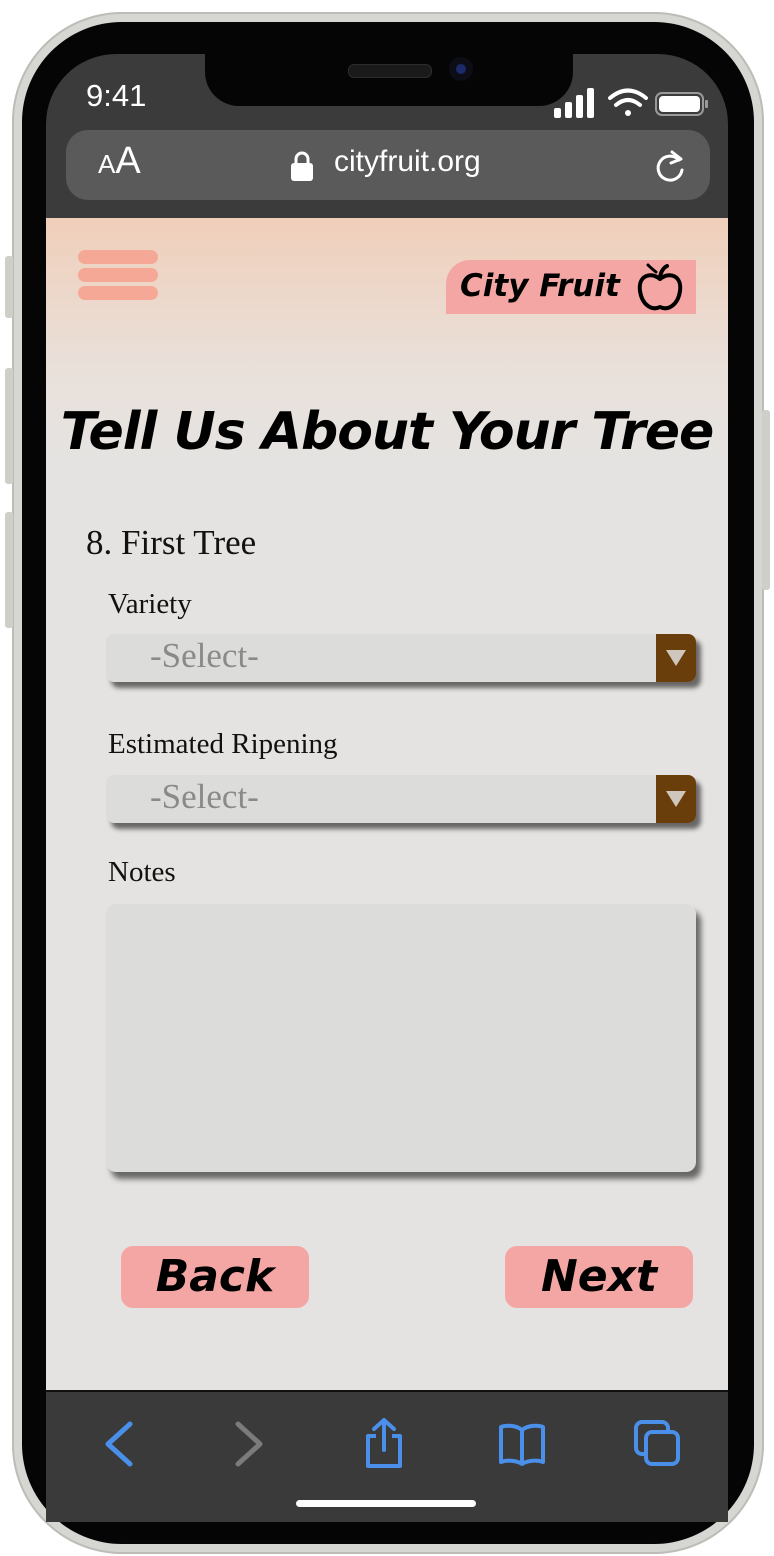 This screenshot has height=1556, width=774. Describe the element at coordinates (9, 570) in the screenshot. I see `volume-down-button` at that location.